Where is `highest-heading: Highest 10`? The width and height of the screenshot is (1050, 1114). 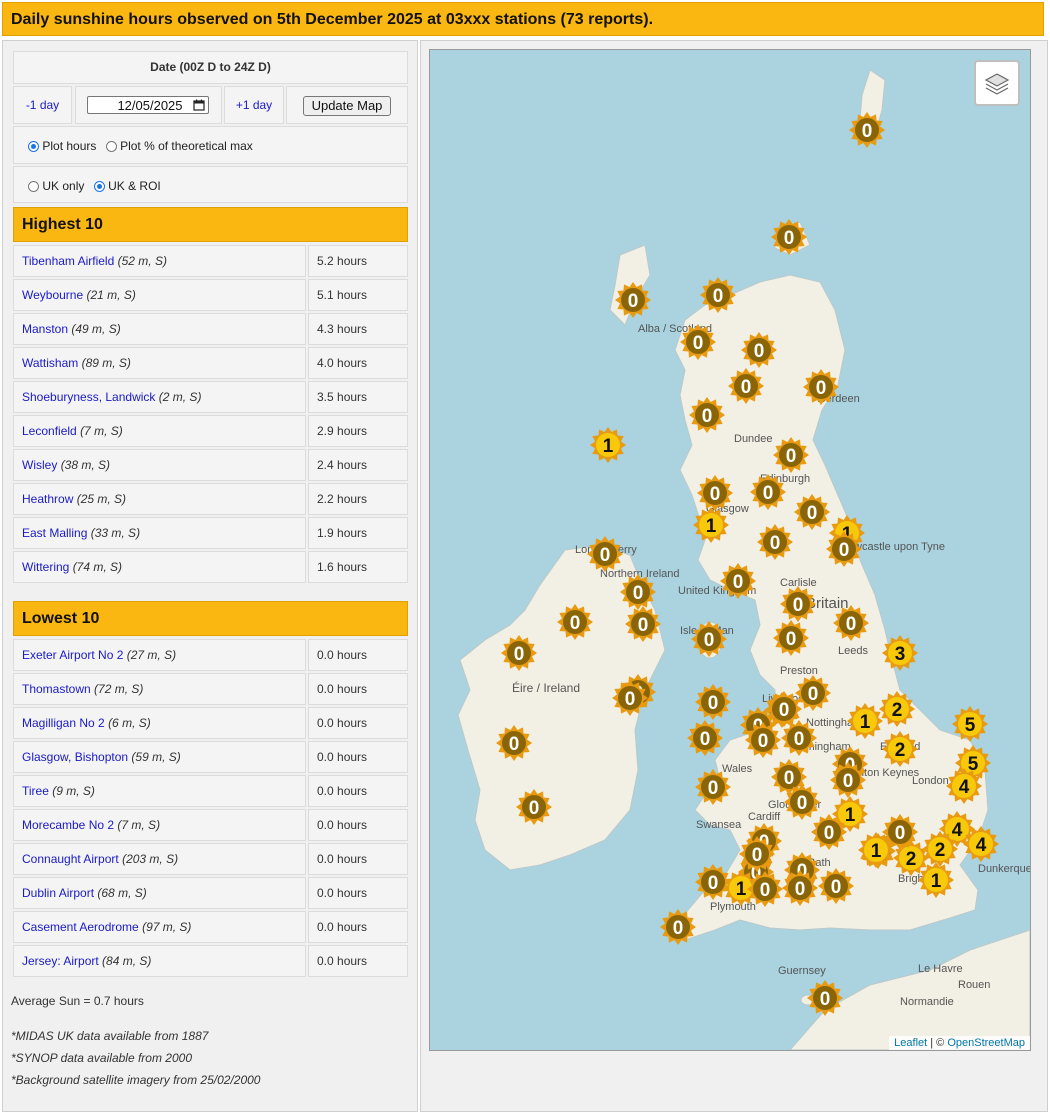
highest-heading: Highest 10 is located at coordinates (210, 224).